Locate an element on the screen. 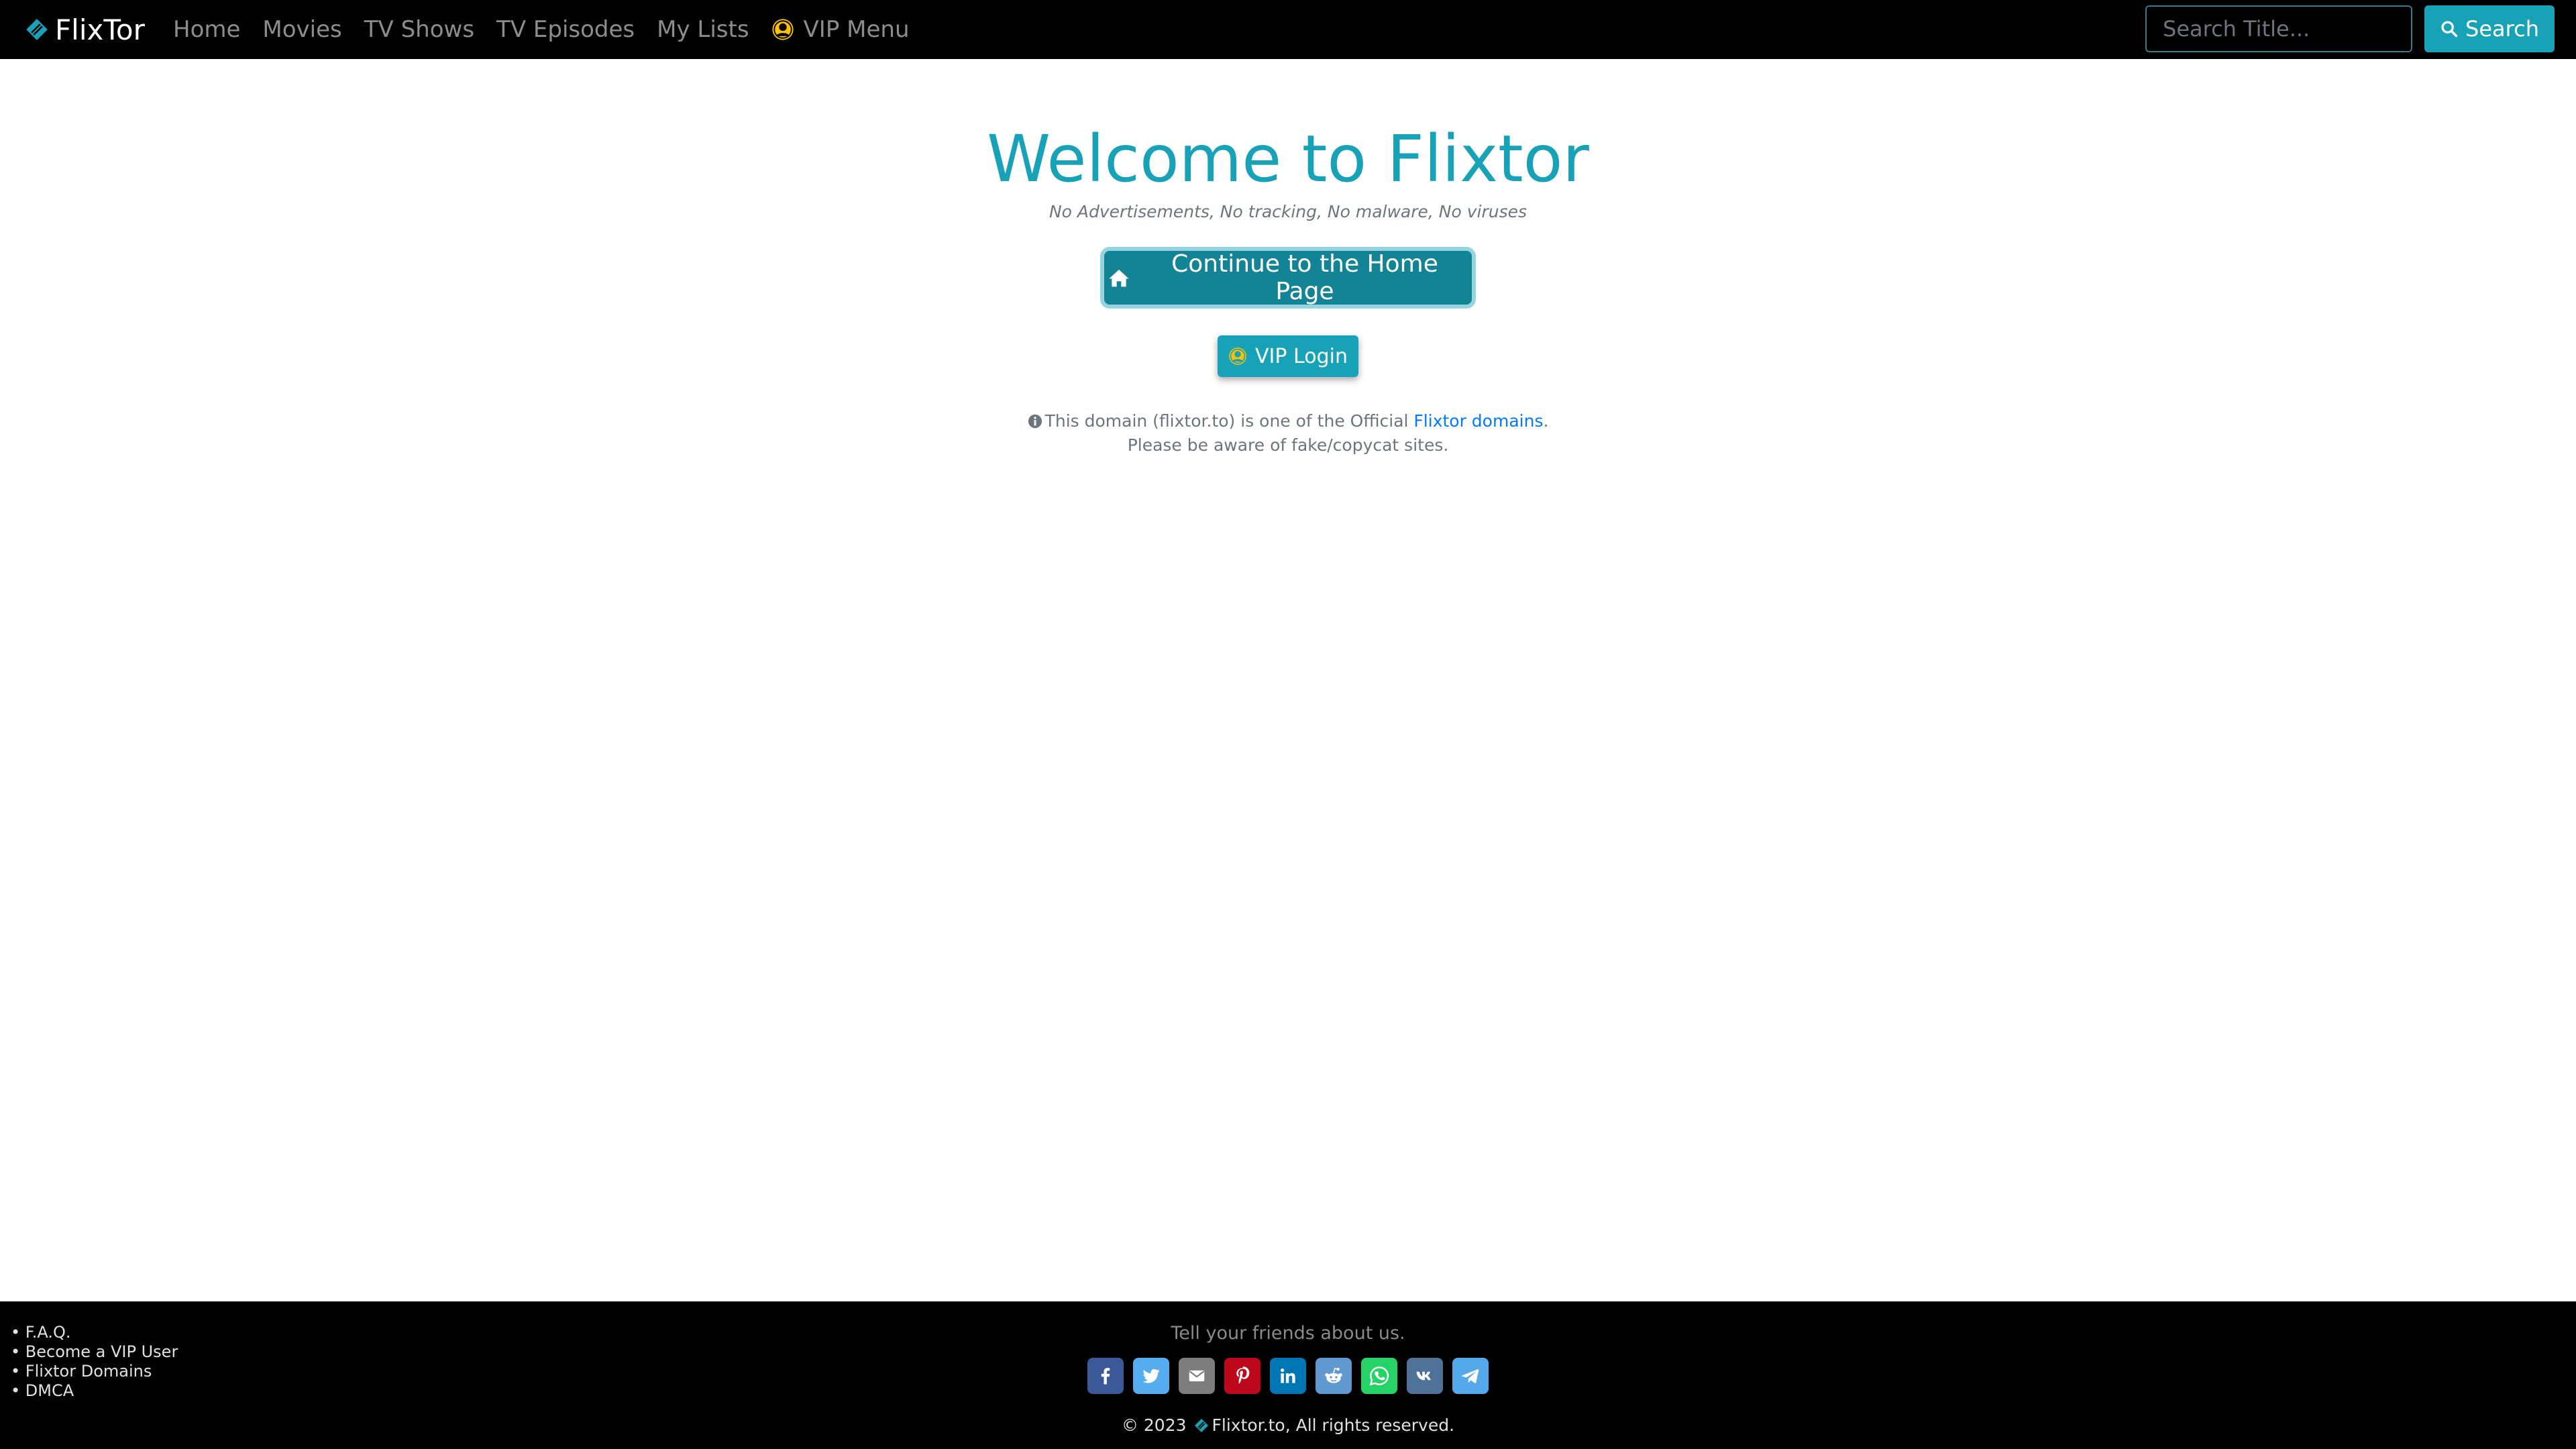 This screenshot has height=1449, width=2576. search-icon is located at coordinates (2449, 28).